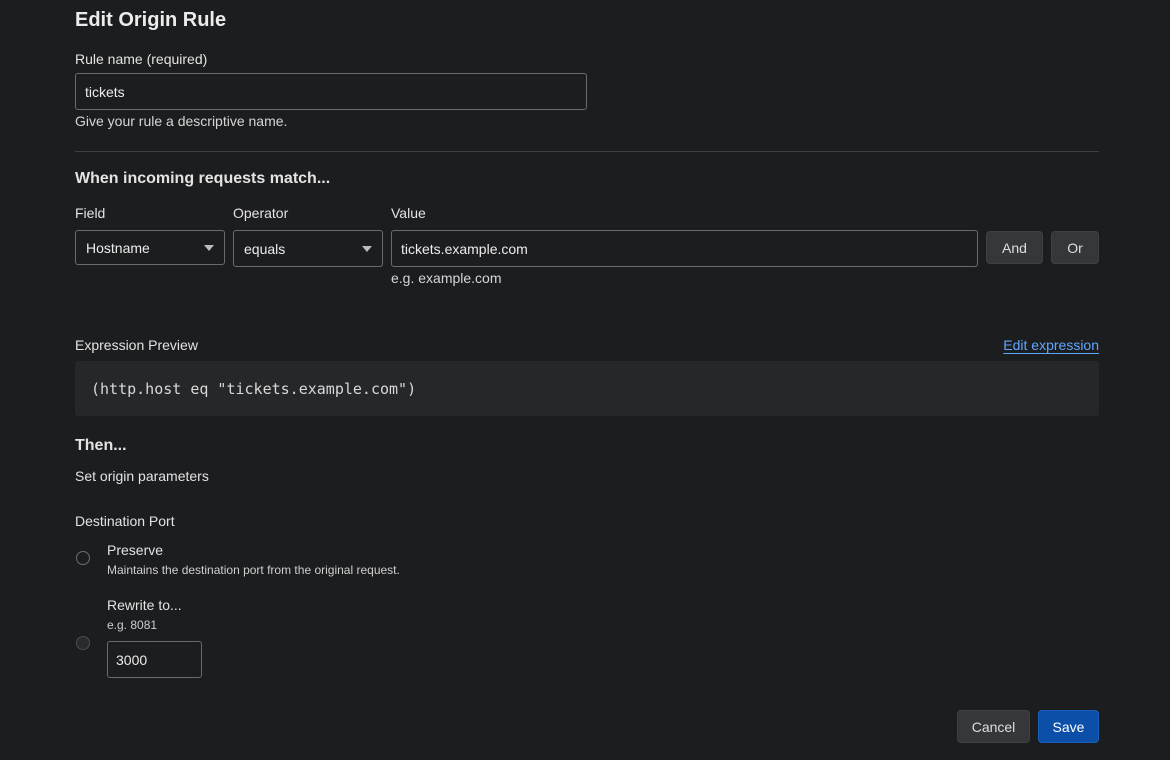  What do you see at coordinates (331, 91) in the screenshot?
I see `rule-name-input: tickets` at bounding box center [331, 91].